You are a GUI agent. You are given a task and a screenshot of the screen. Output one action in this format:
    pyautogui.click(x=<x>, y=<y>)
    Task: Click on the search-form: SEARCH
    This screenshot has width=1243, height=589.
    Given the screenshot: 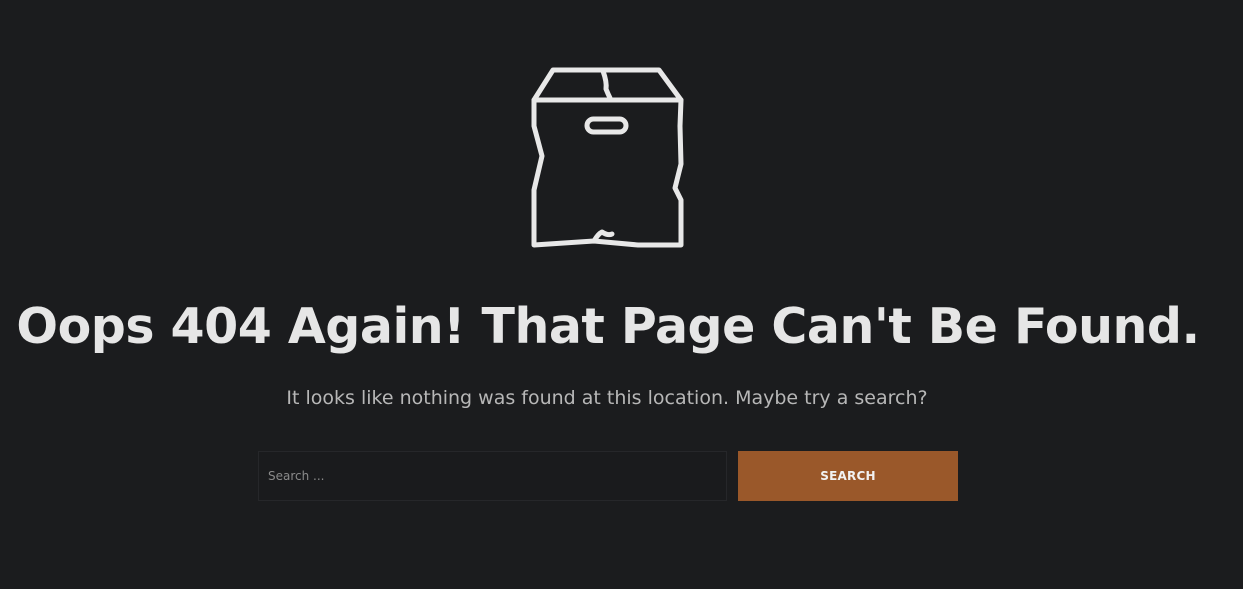 What is the action you would take?
    pyautogui.click(x=608, y=476)
    